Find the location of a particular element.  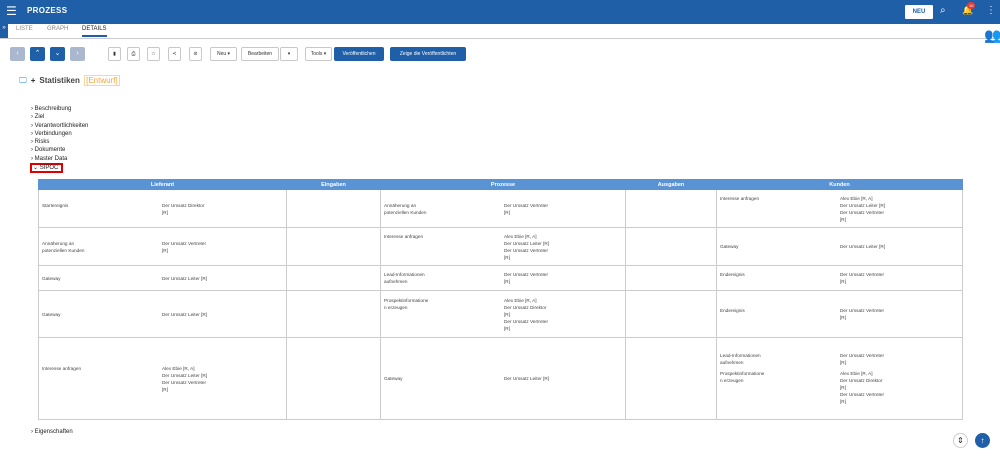

section-item: › Verantwortlichkeiten is located at coordinates (59, 126).